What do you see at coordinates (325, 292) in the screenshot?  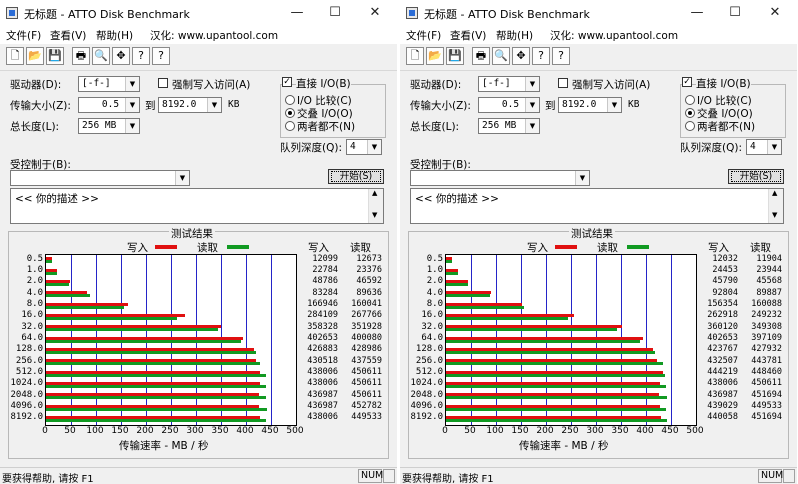 I see `write-value: 83284` at bounding box center [325, 292].